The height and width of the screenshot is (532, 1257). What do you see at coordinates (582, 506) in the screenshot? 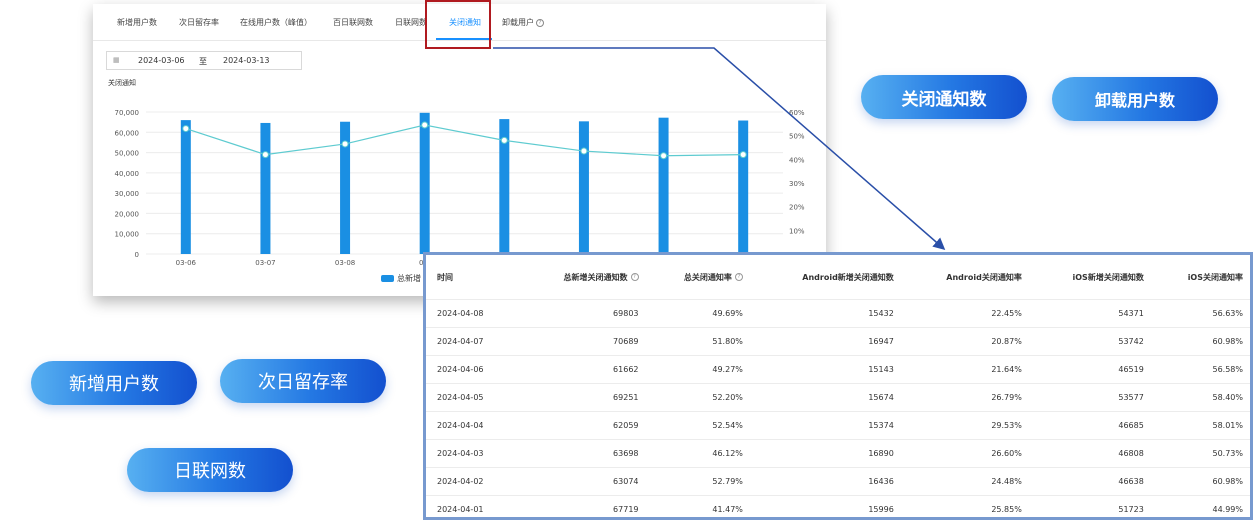
I see `table-cell: 67719` at bounding box center [582, 506].